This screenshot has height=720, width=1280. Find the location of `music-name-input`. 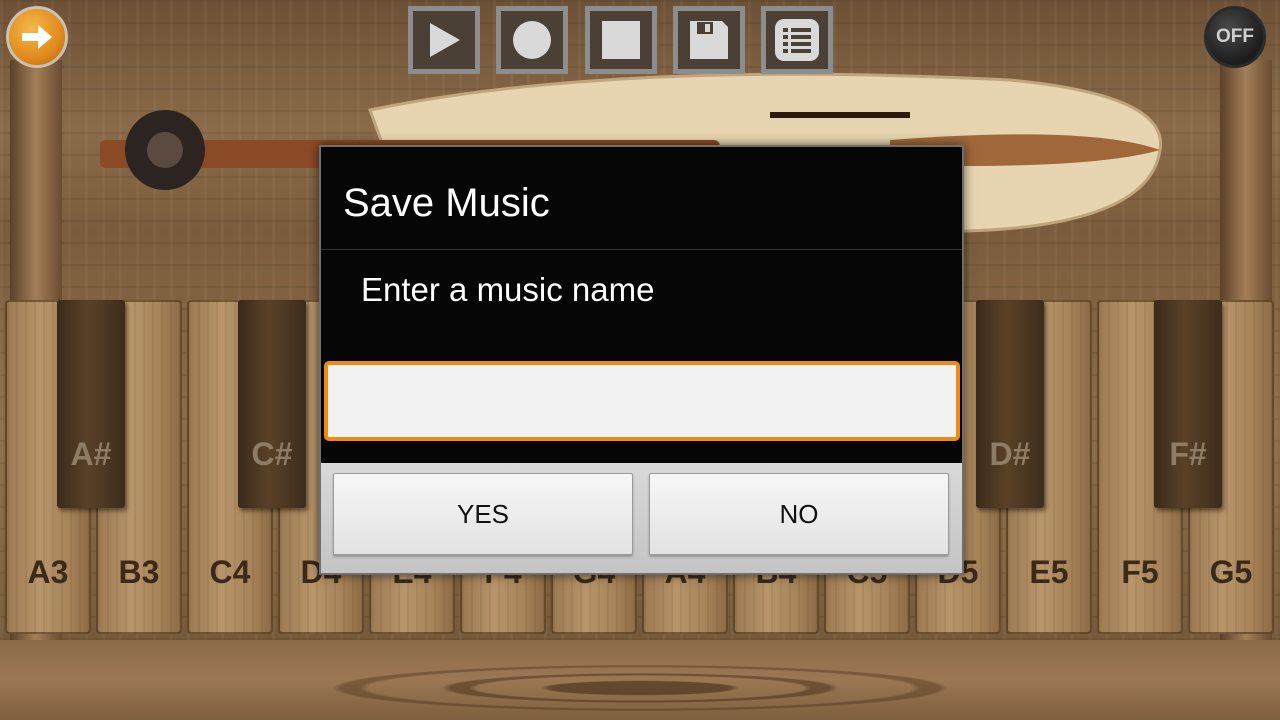

music-name-input is located at coordinates (642, 401).